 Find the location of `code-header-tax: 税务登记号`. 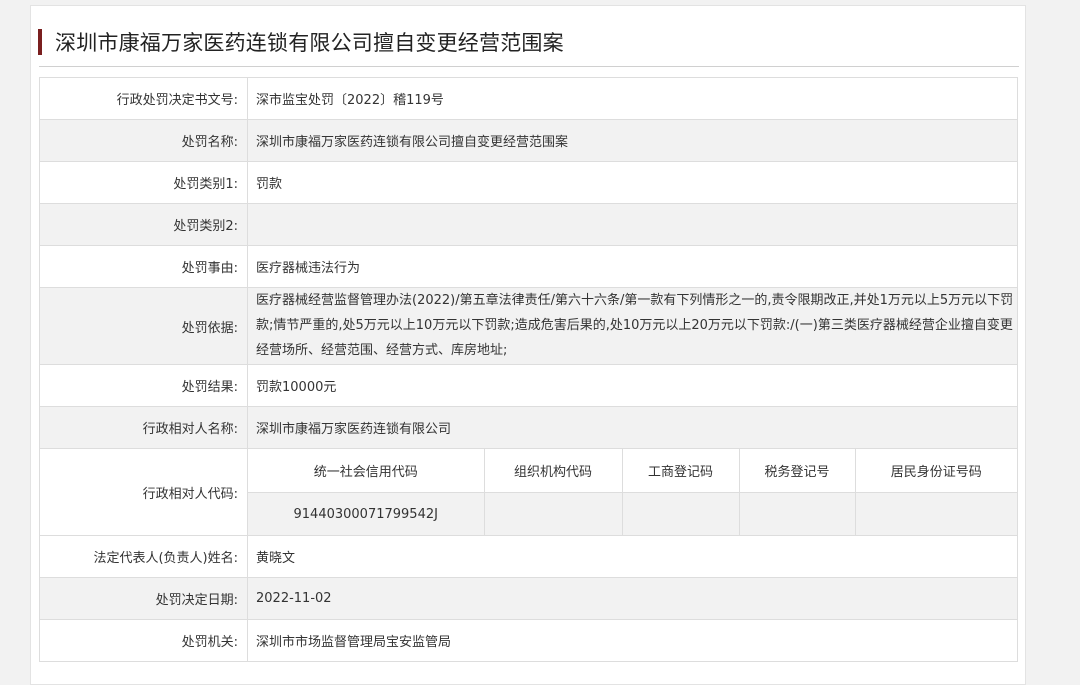

code-header-tax: 税务登记号 is located at coordinates (797, 471).